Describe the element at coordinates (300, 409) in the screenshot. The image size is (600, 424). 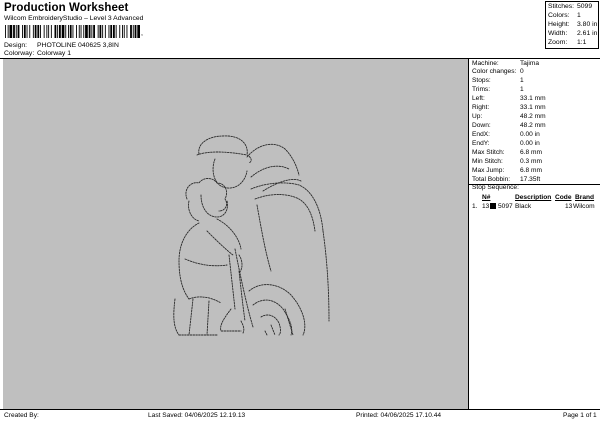
I see `footer-divider` at that location.